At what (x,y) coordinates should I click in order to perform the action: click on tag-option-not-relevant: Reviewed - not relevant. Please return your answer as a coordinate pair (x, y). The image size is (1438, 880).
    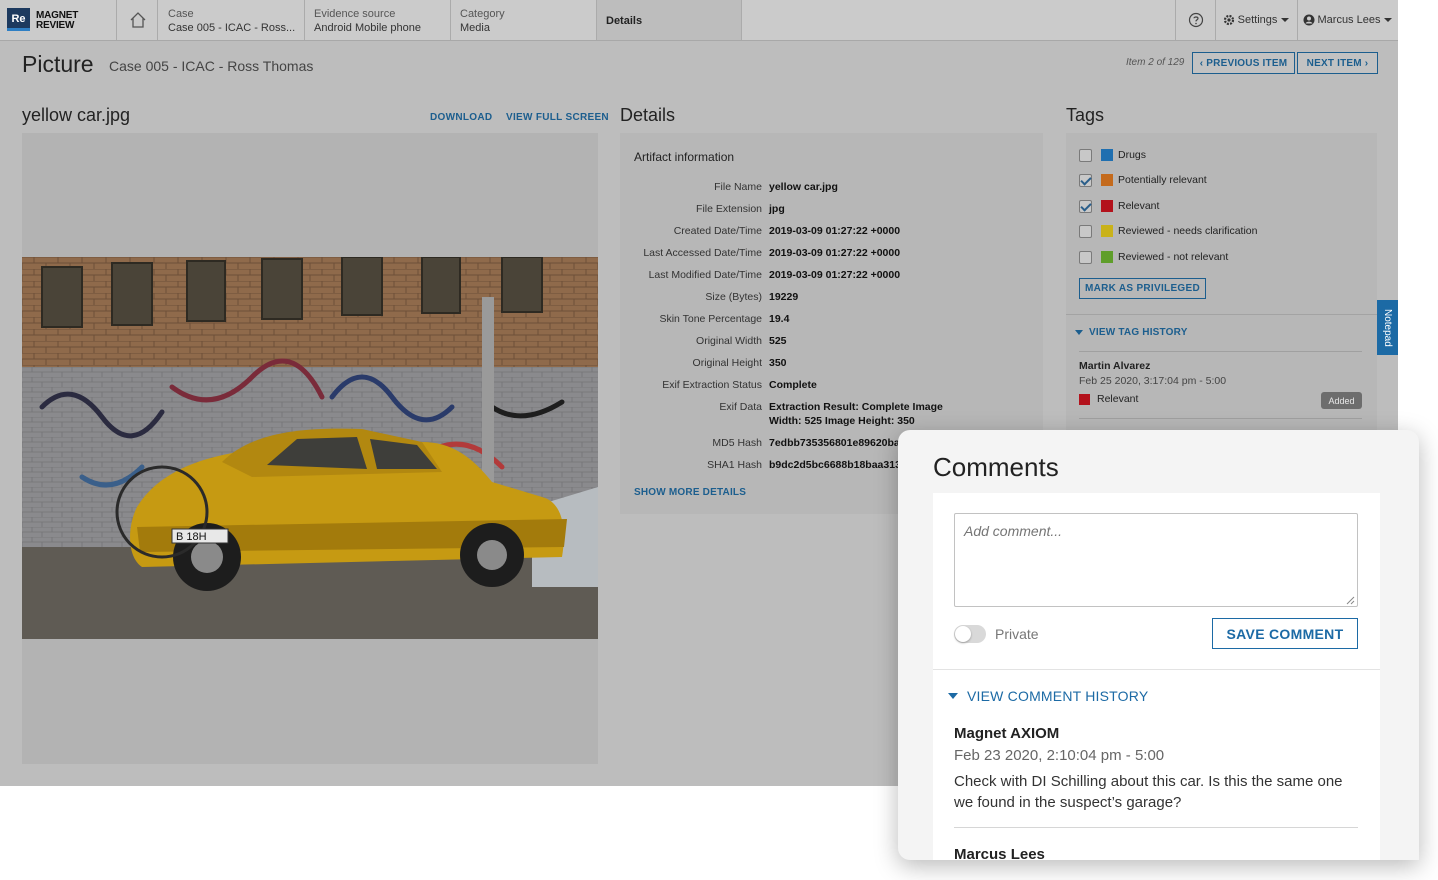
    Looking at the image, I should click on (1153, 257).